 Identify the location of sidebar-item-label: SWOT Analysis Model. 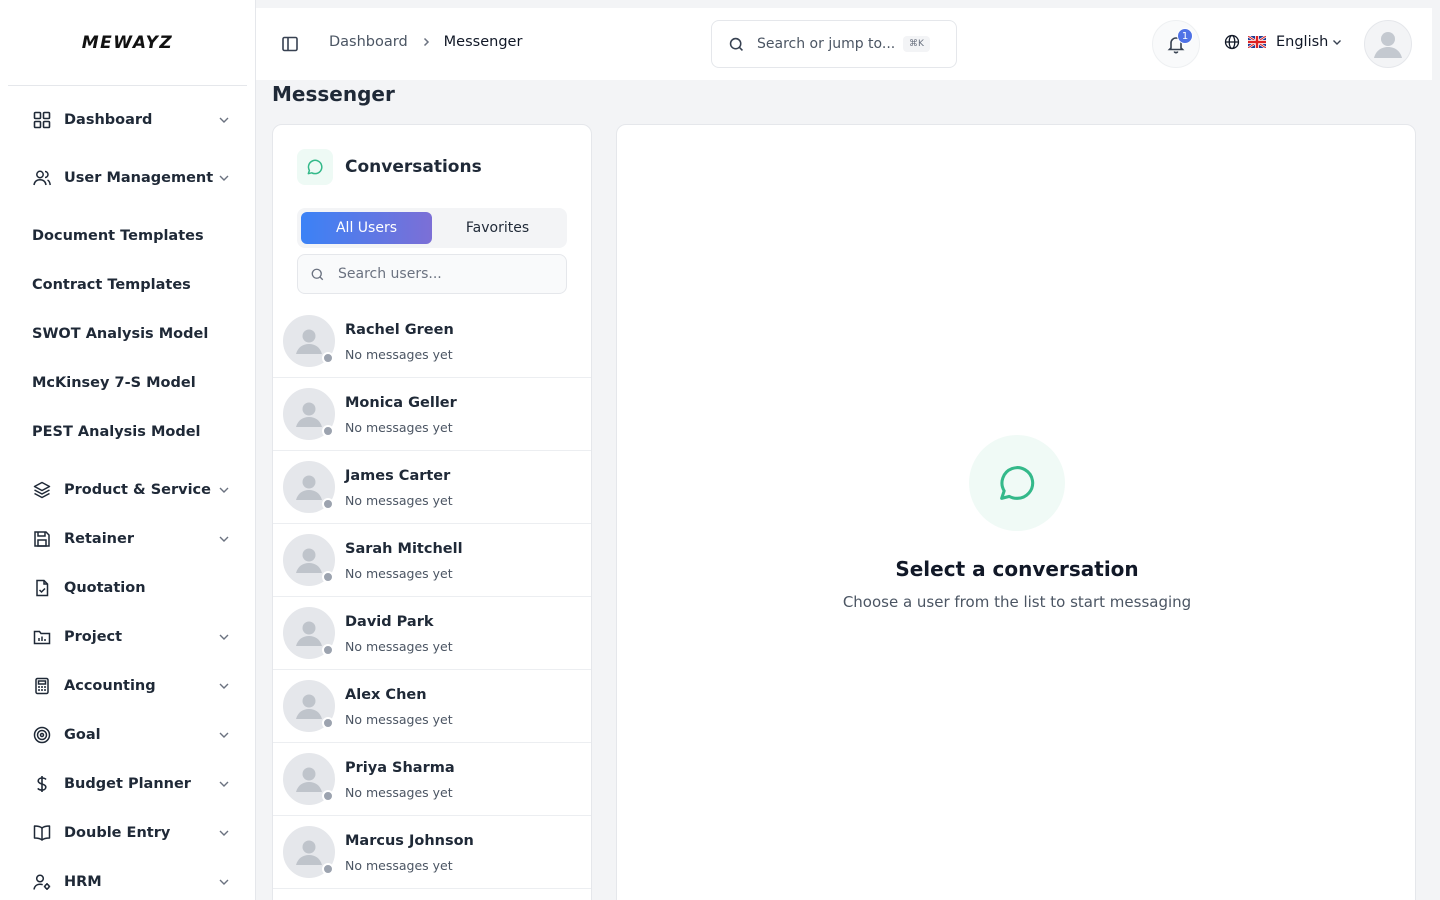
(120, 334).